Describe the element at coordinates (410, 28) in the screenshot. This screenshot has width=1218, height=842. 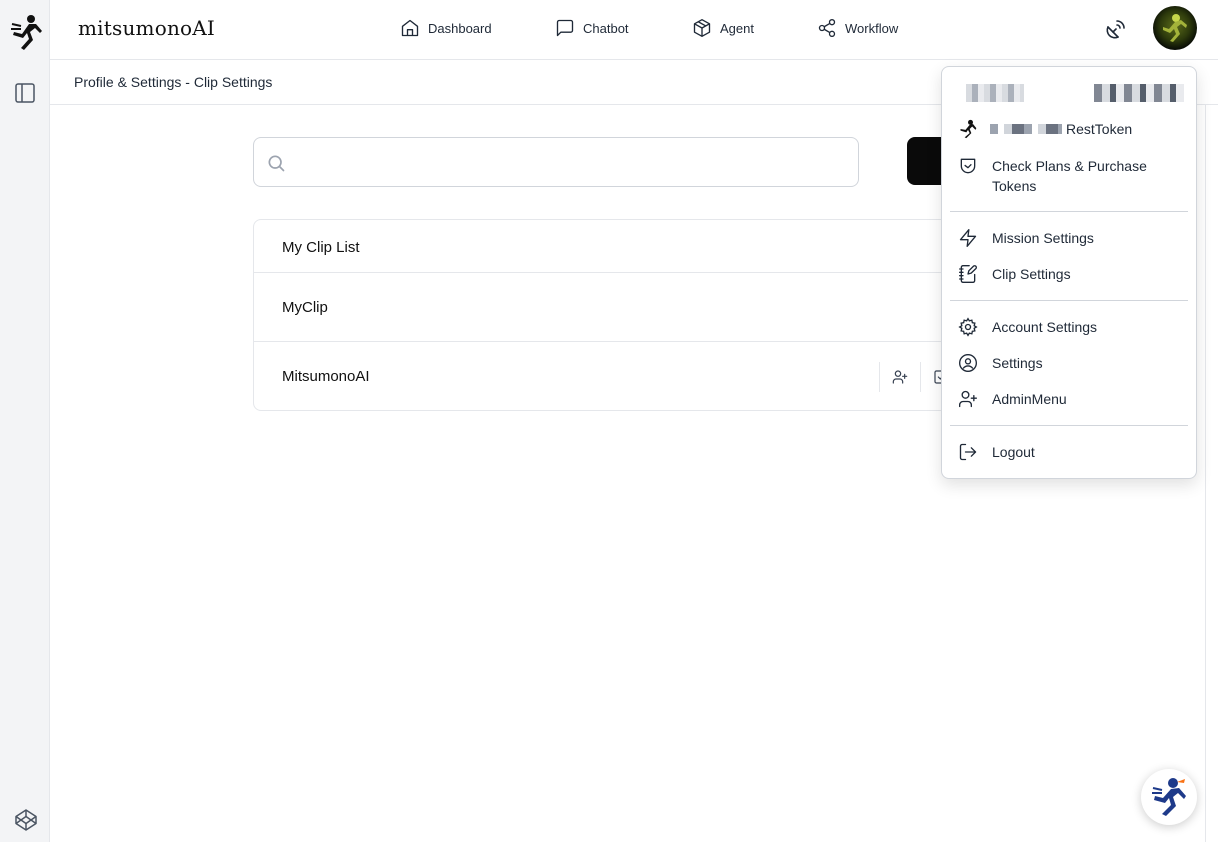
I see `home-icon` at that location.